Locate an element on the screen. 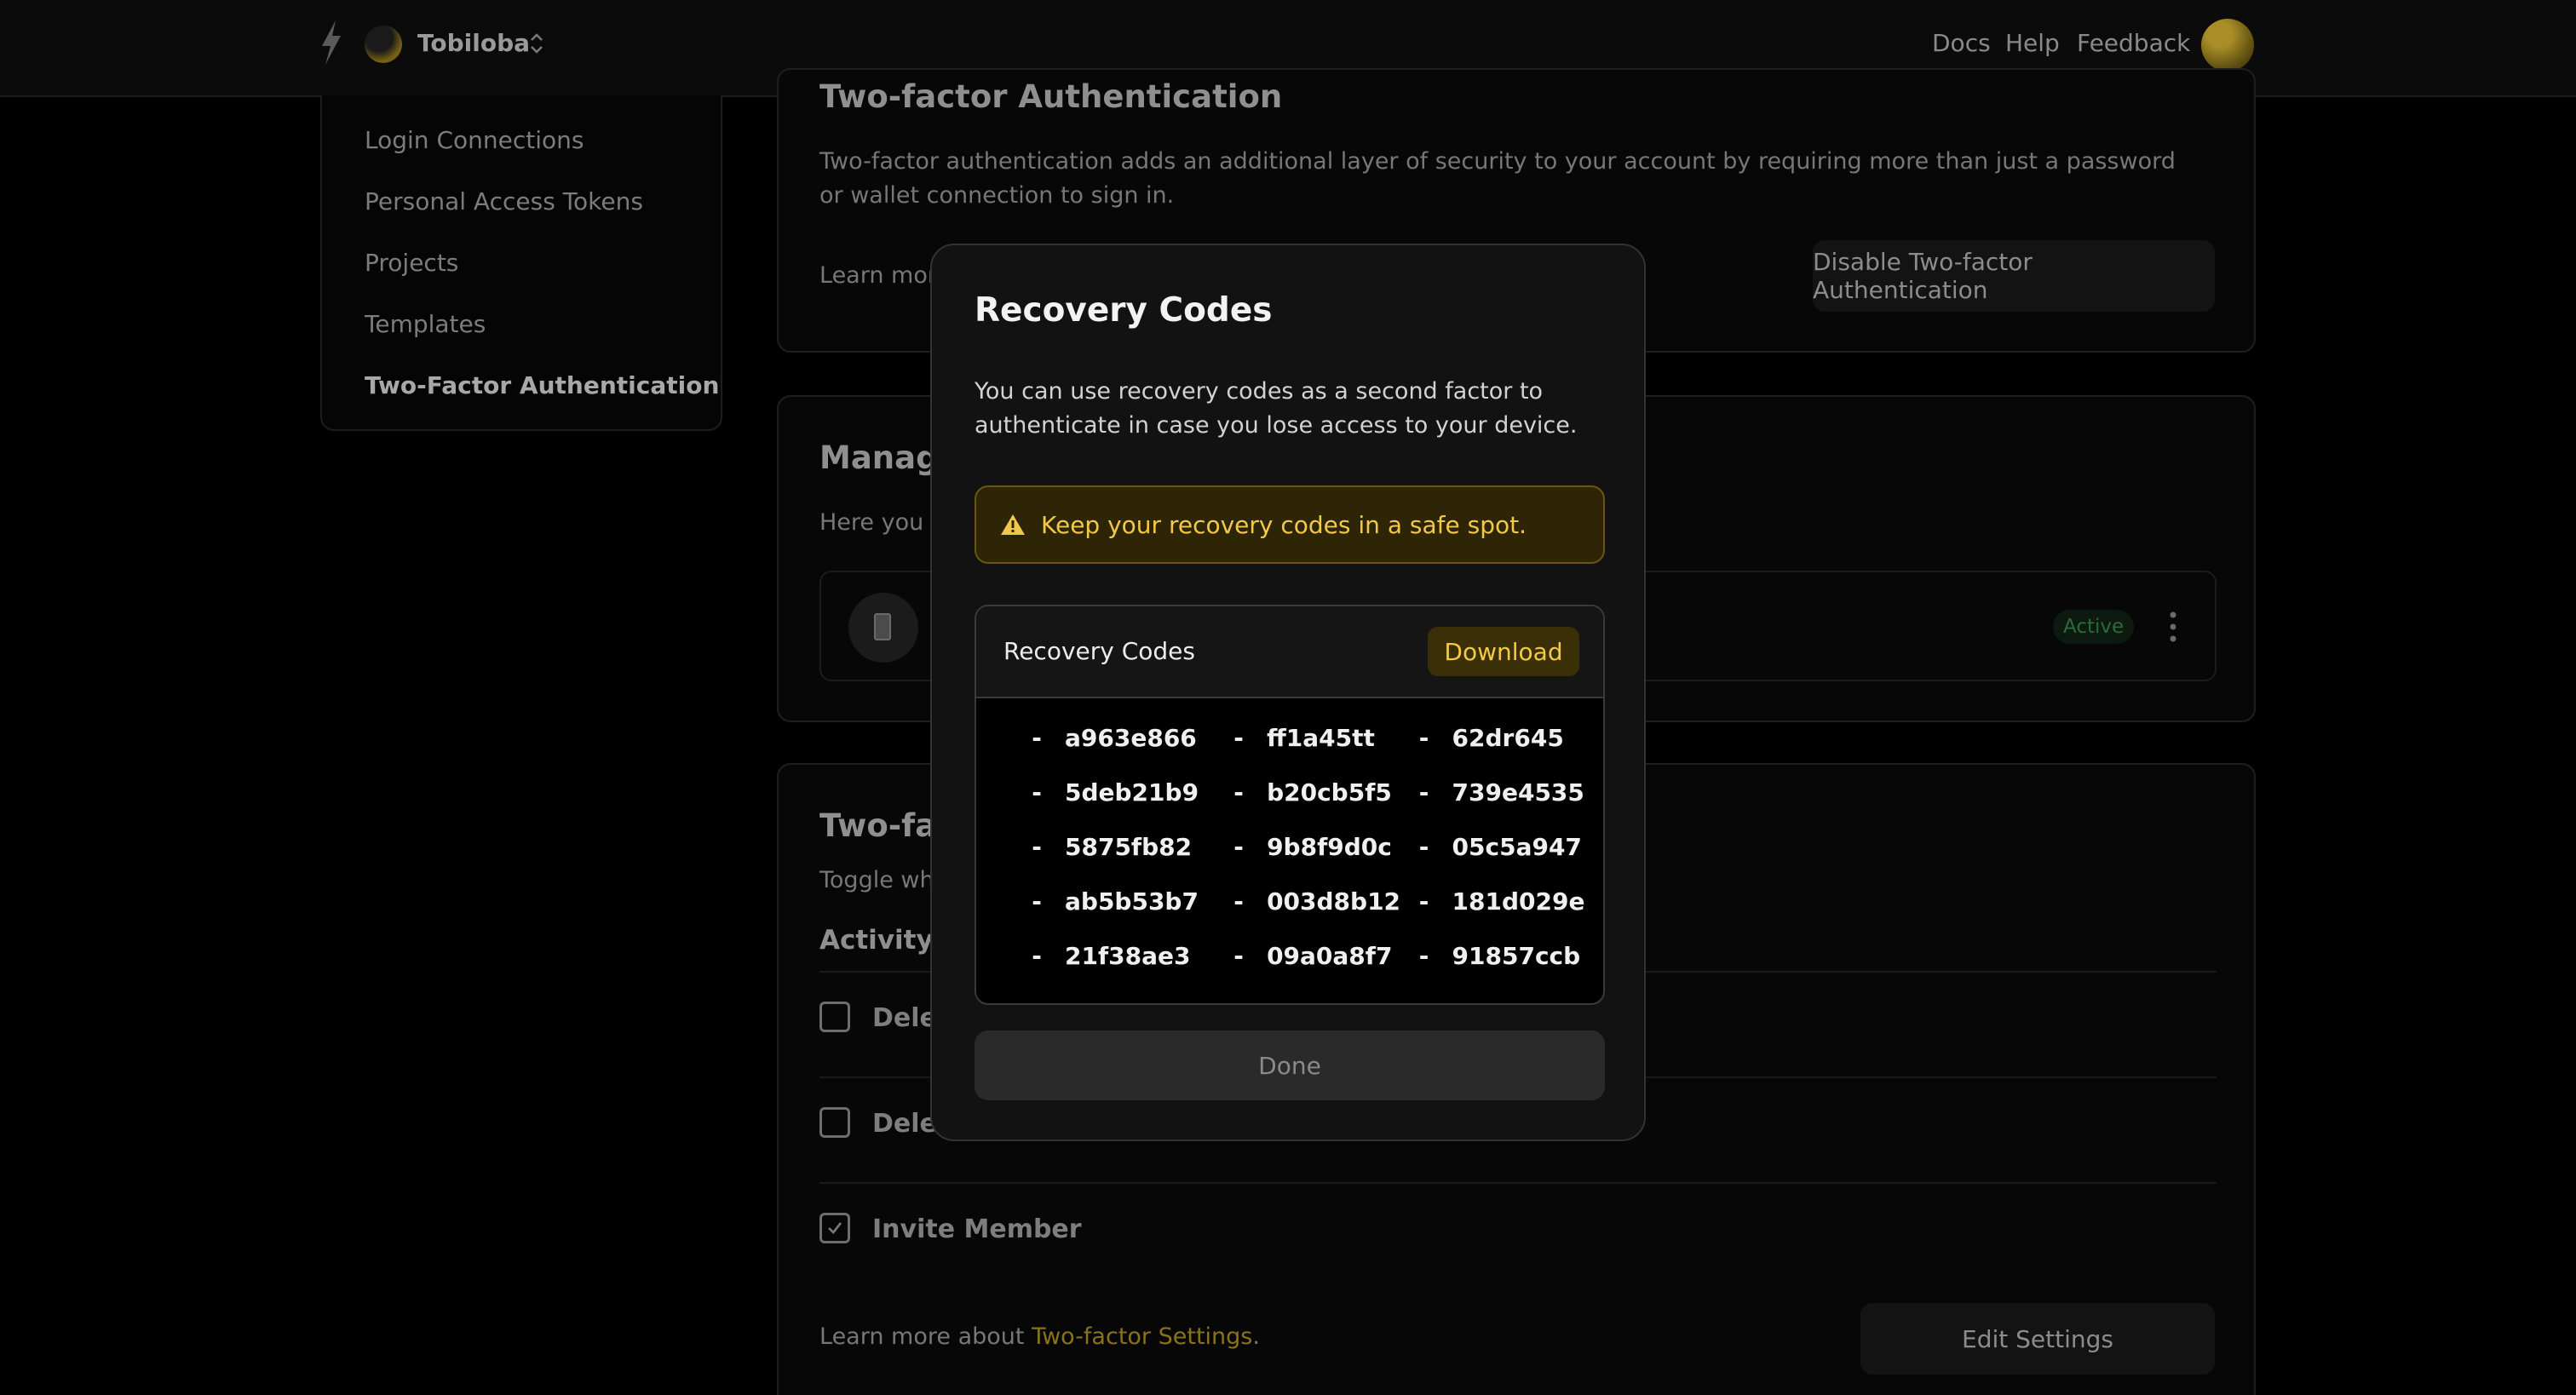 This screenshot has width=2576, height=1395. done-button: Done is located at coordinates (1290, 1065).